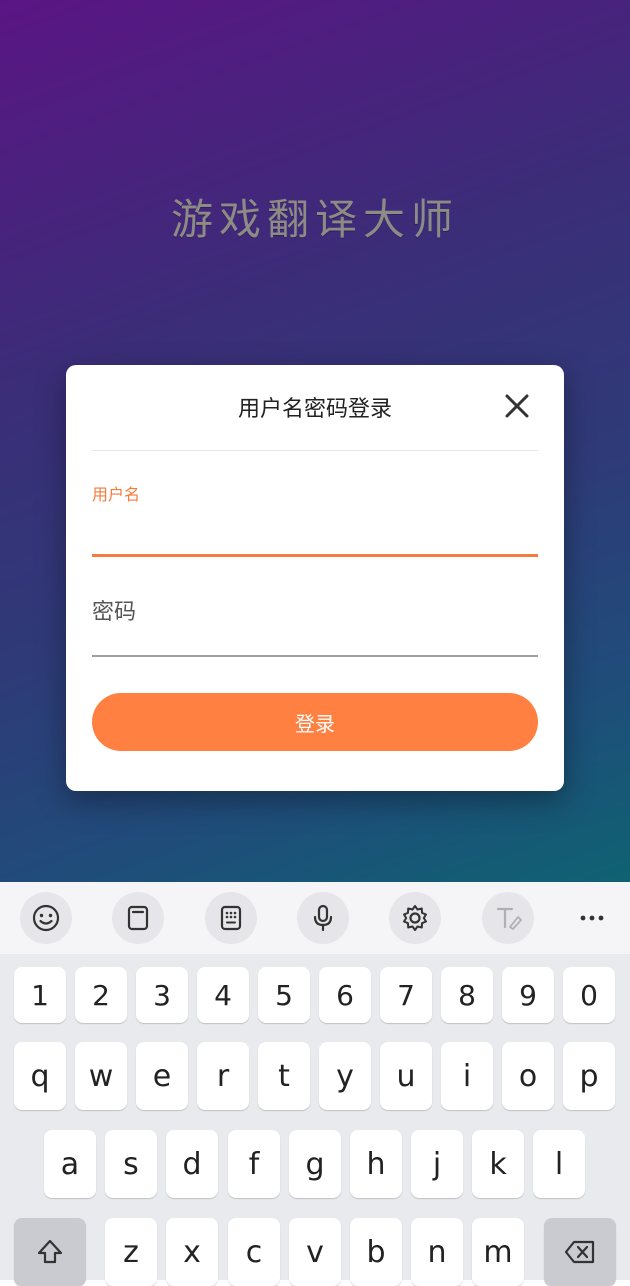 The height and width of the screenshot is (1286, 630). What do you see at coordinates (315, 722) in the screenshot?
I see `login-button: 登录` at bounding box center [315, 722].